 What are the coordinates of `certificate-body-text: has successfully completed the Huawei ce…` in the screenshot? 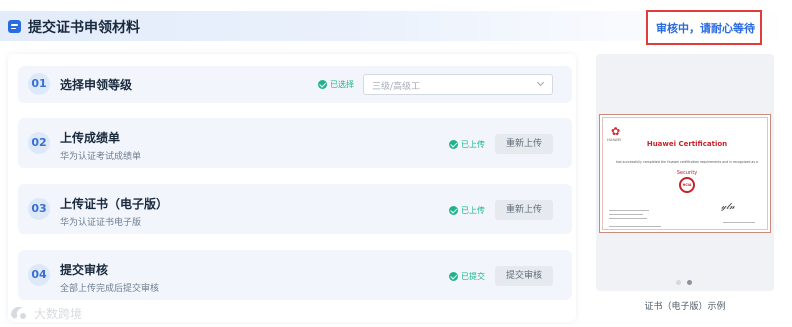 It's located at (687, 162).